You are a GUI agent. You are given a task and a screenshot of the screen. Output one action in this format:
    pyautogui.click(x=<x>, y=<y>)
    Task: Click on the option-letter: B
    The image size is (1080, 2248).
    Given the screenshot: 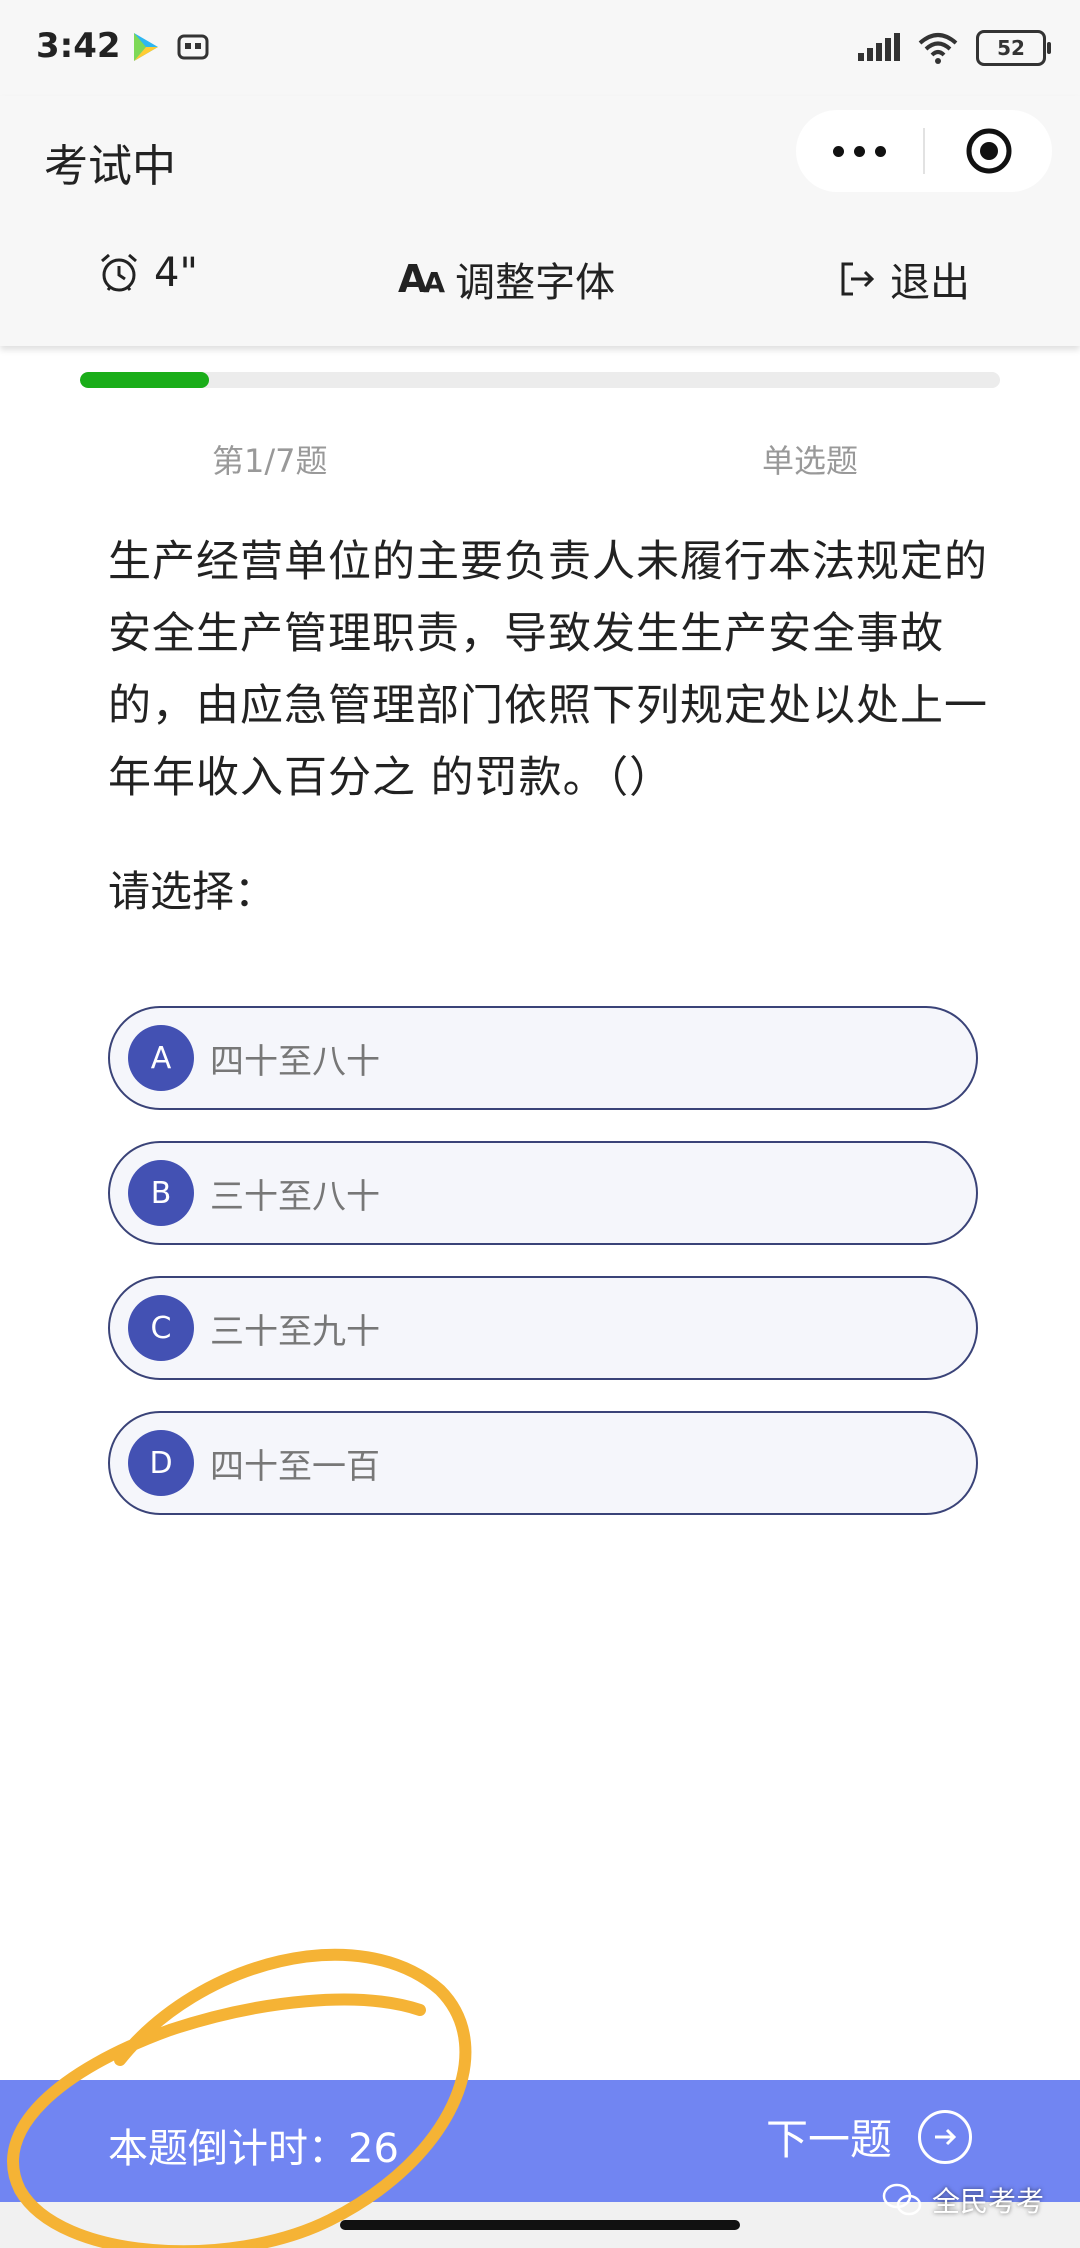 What is the action you would take?
    pyautogui.click(x=161, y=1193)
    